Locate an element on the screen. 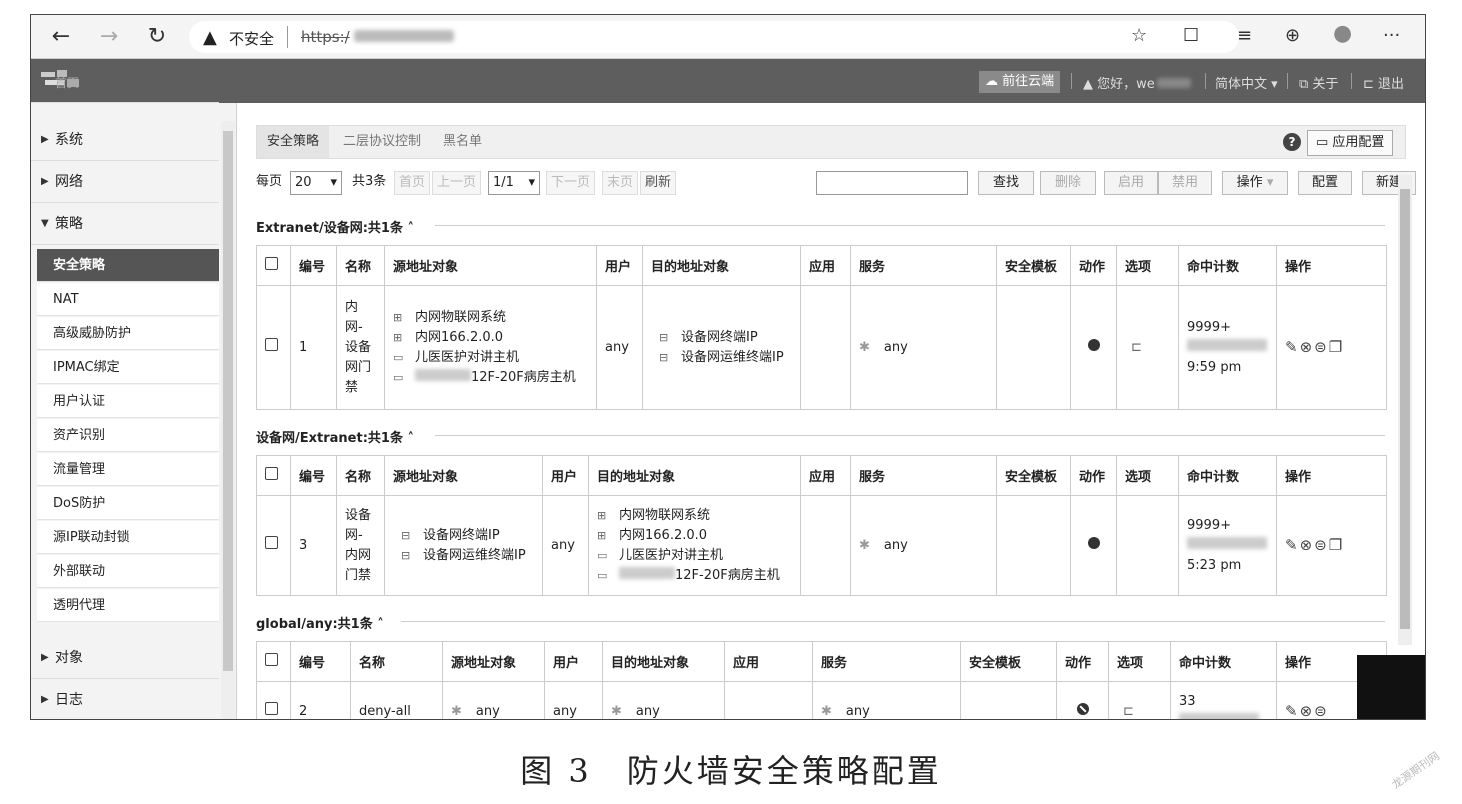  back-icon: ← is located at coordinates (61, 37).